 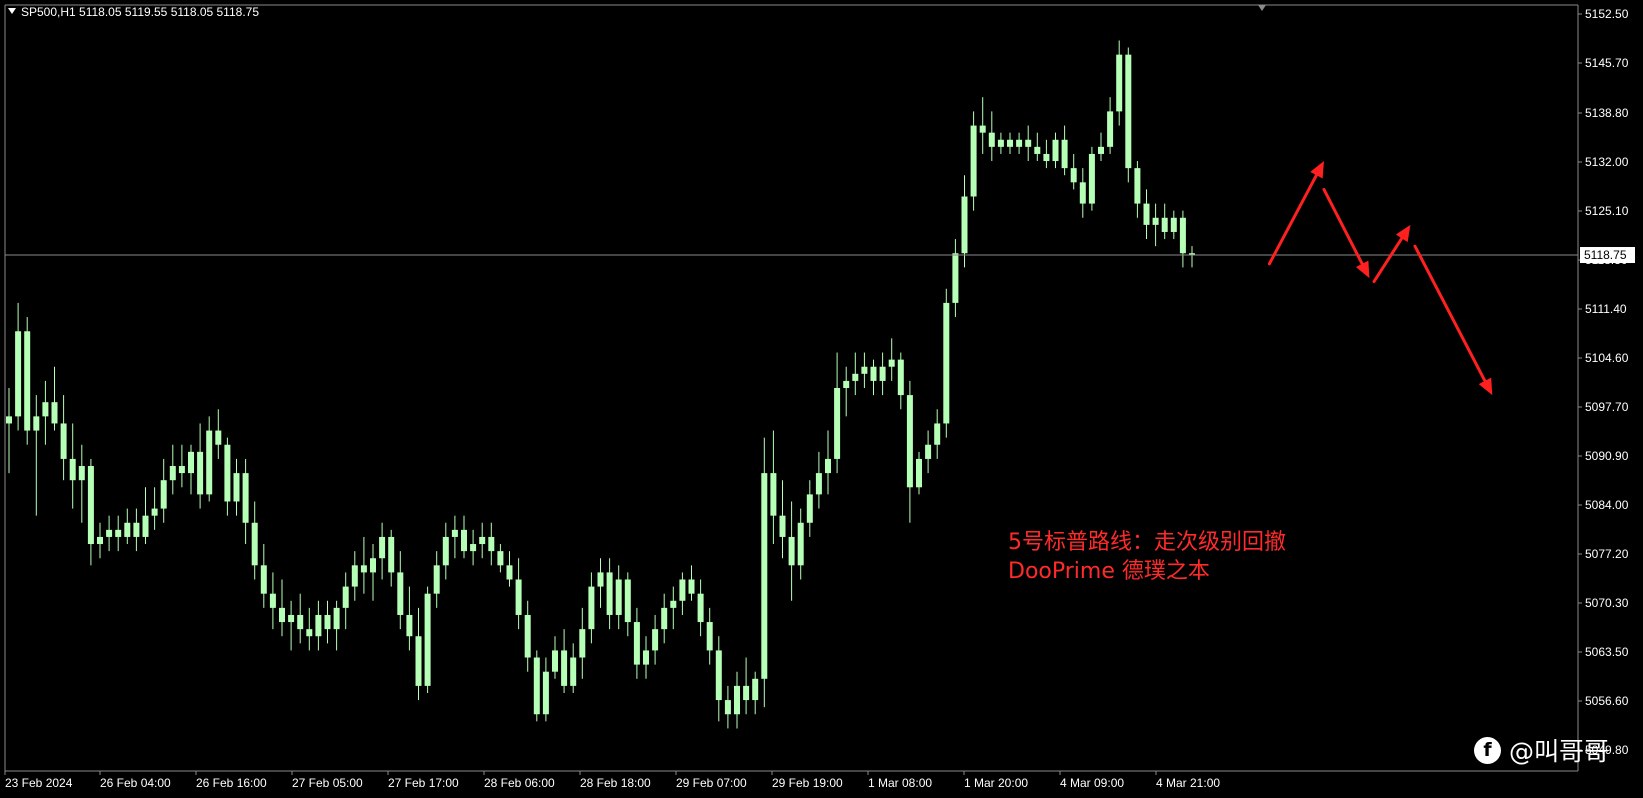 What do you see at coordinates (1487, 750) in the screenshot?
I see `logo-icon: f` at bounding box center [1487, 750].